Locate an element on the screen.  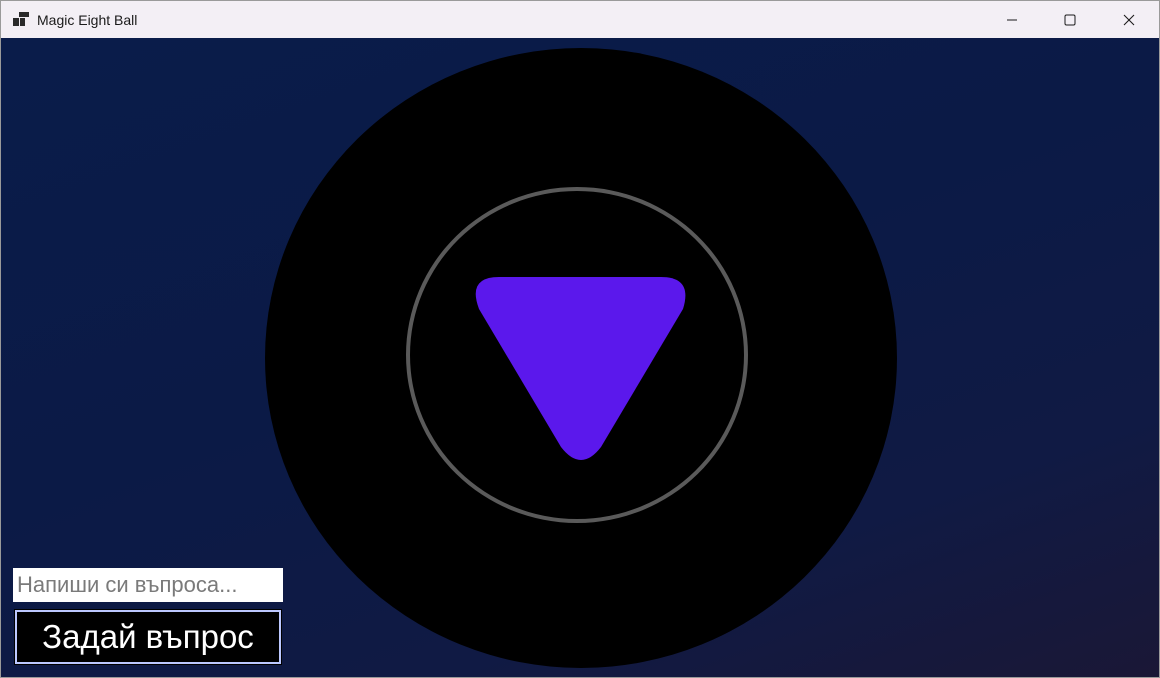
answer-triangle is located at coordinates (580, 368).